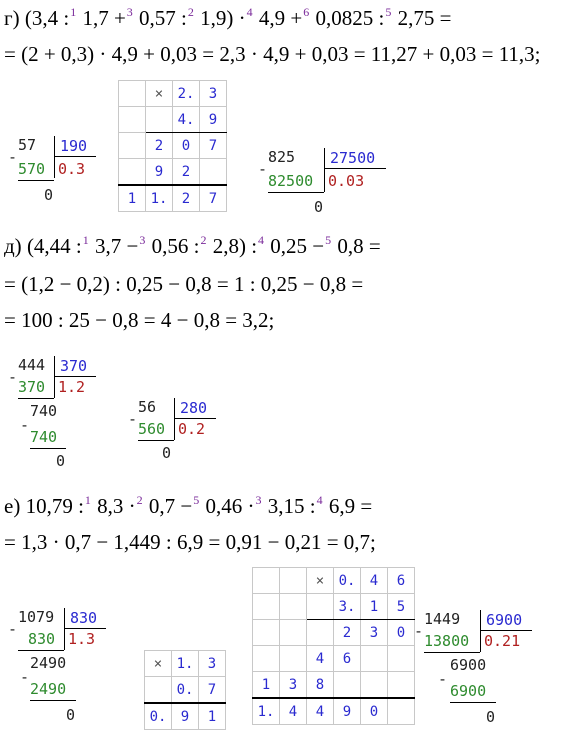  What do you see at coordinates (333, 646) in the screenshot?
I see `e-multiplication-grid-2: × 0. 4 6 3. 1 5 230 46 138 1. 4 4 9 0` at bounding box center [333, 646].